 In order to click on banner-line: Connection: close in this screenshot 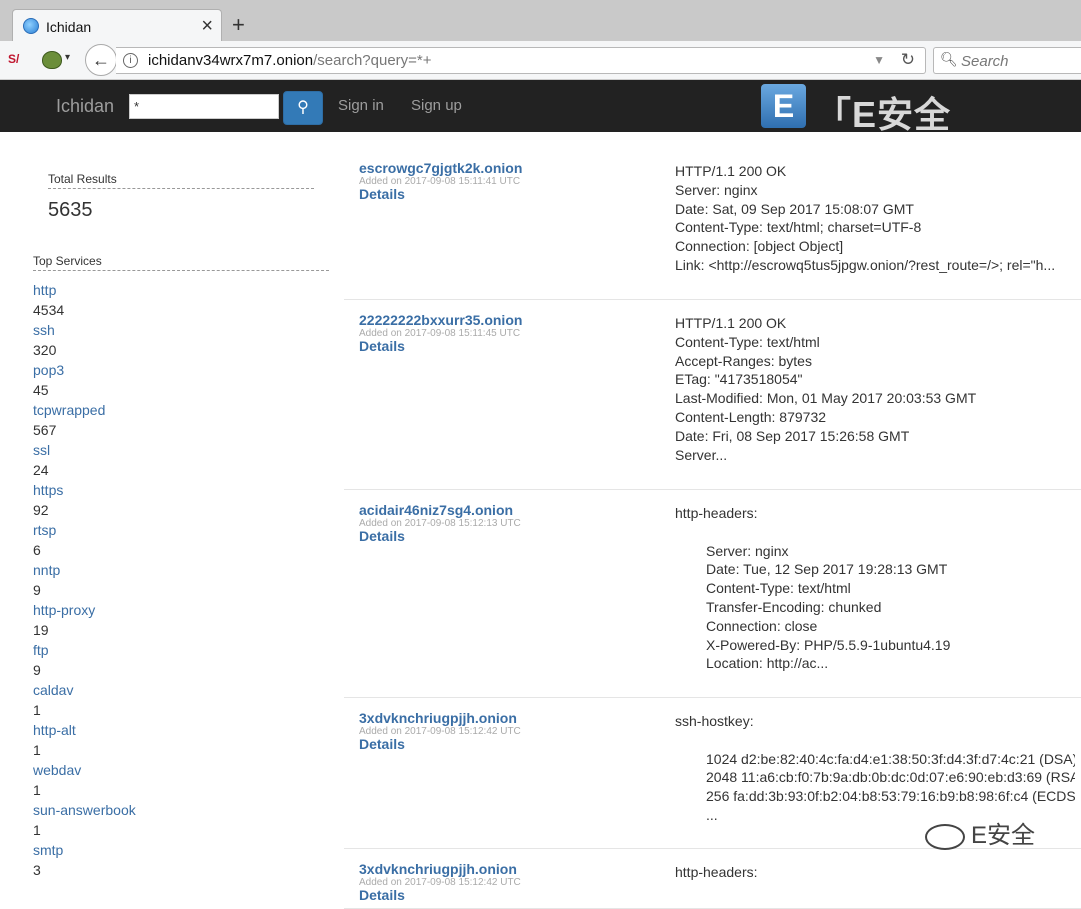, I will do `click(762, 625)`.